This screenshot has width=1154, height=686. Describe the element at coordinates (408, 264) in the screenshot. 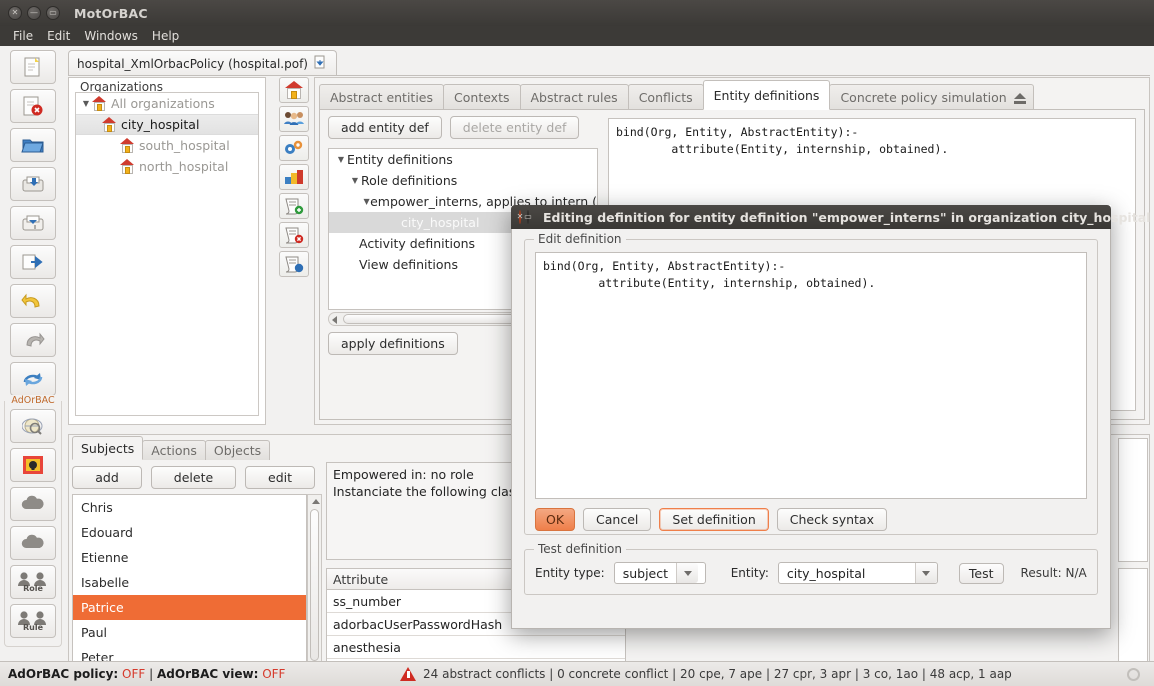

I see `tree-item-label: View definitions` at that location.